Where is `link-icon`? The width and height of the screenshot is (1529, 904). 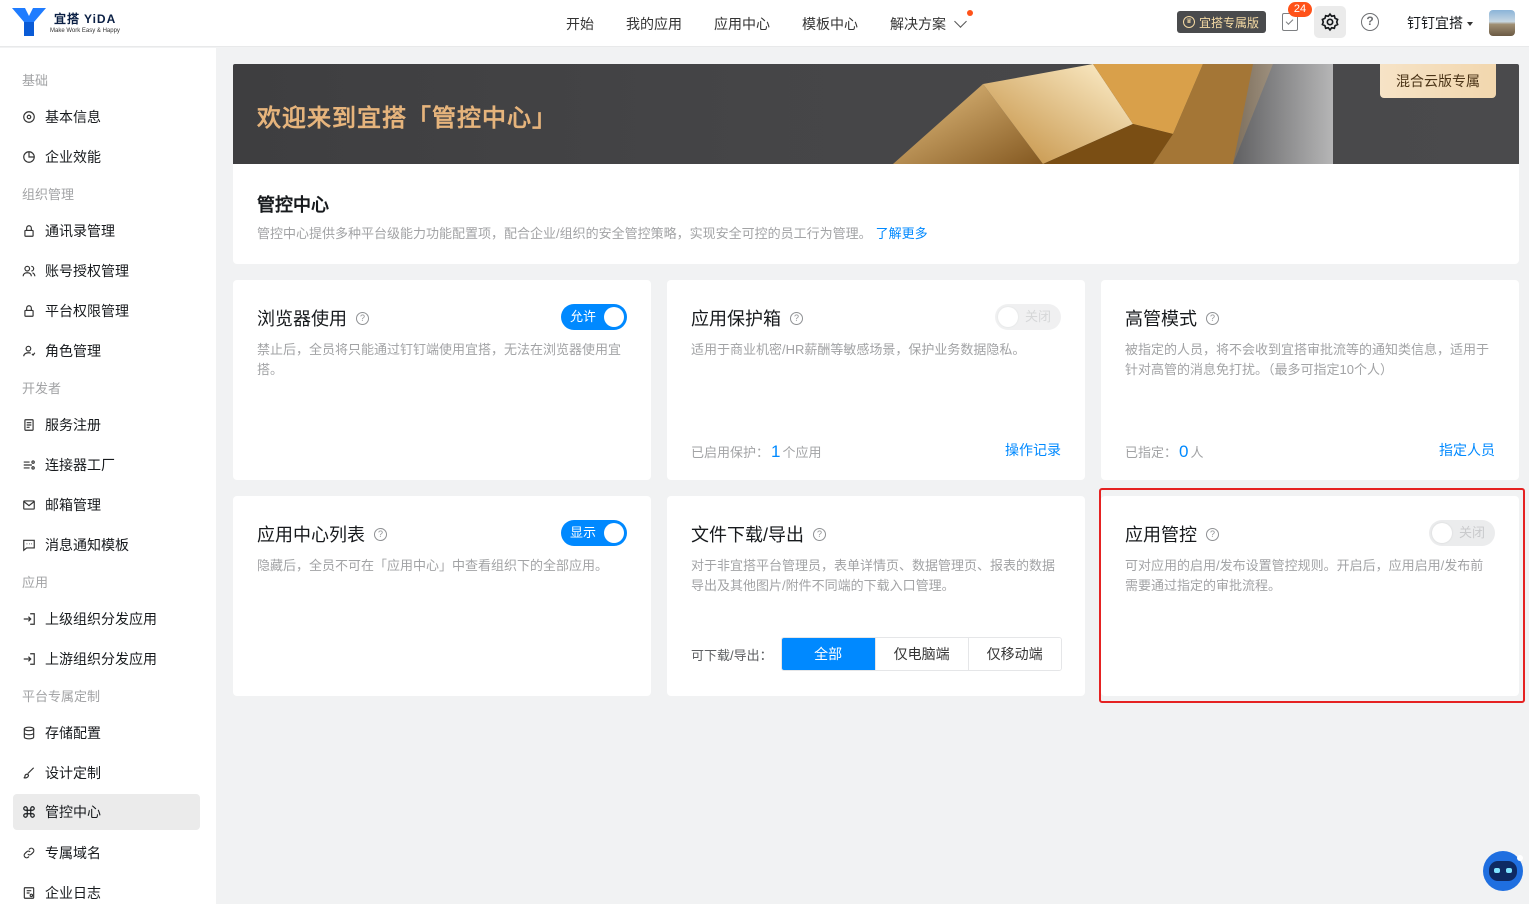
link-icon is located at coordinates (29, 853).